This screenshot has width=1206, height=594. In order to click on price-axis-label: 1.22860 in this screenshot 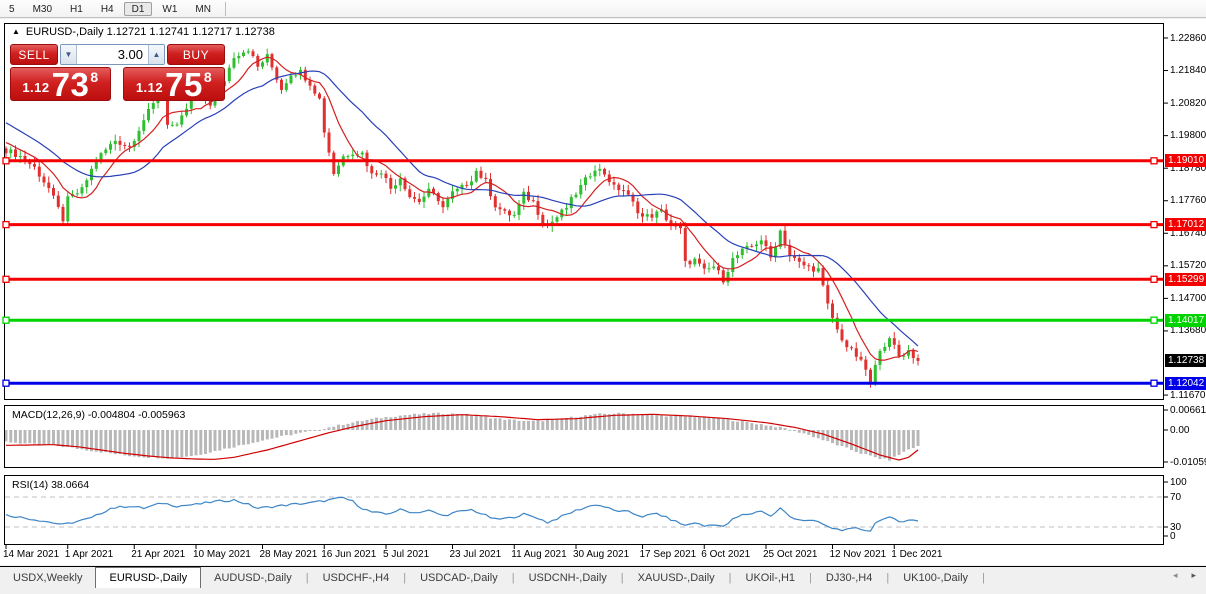, I will do `click(1188, 38)`.